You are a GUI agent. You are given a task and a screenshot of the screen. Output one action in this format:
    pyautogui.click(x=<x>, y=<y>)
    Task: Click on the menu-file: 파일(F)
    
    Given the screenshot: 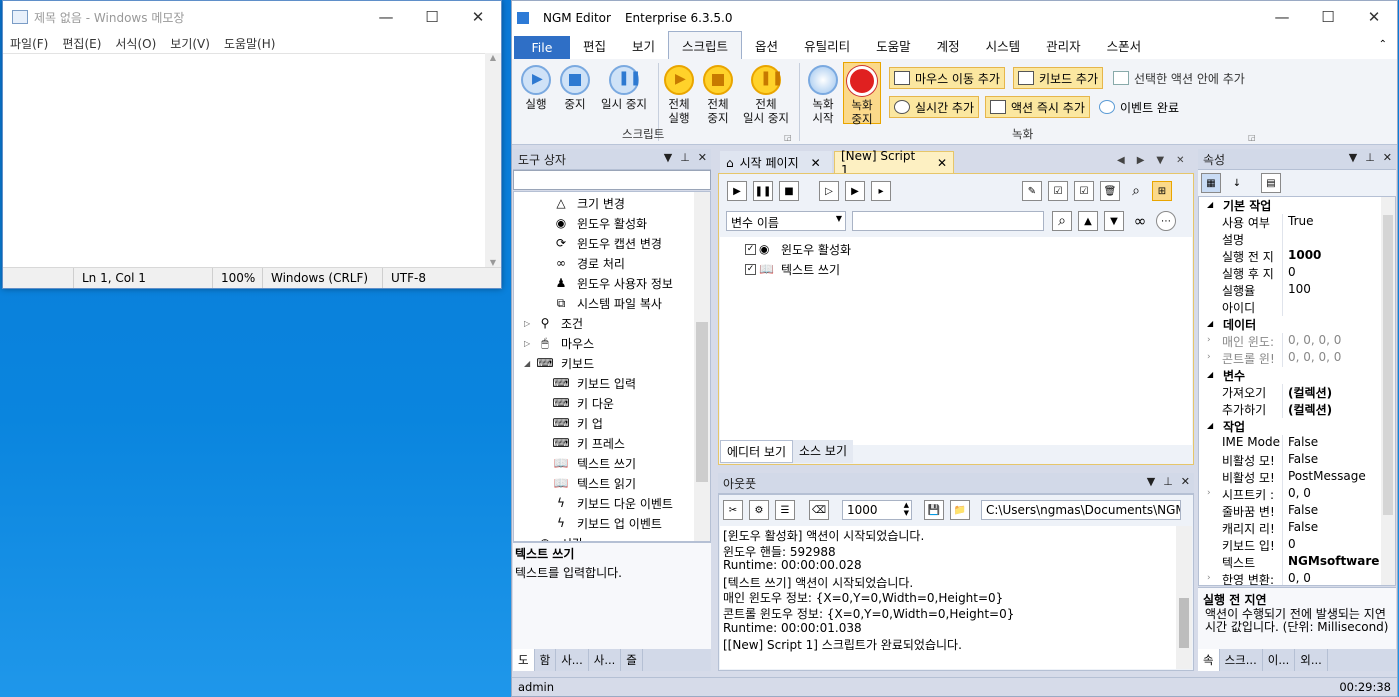 What is the action you would take?
    pyautogui.click(x=29, y=43)
    